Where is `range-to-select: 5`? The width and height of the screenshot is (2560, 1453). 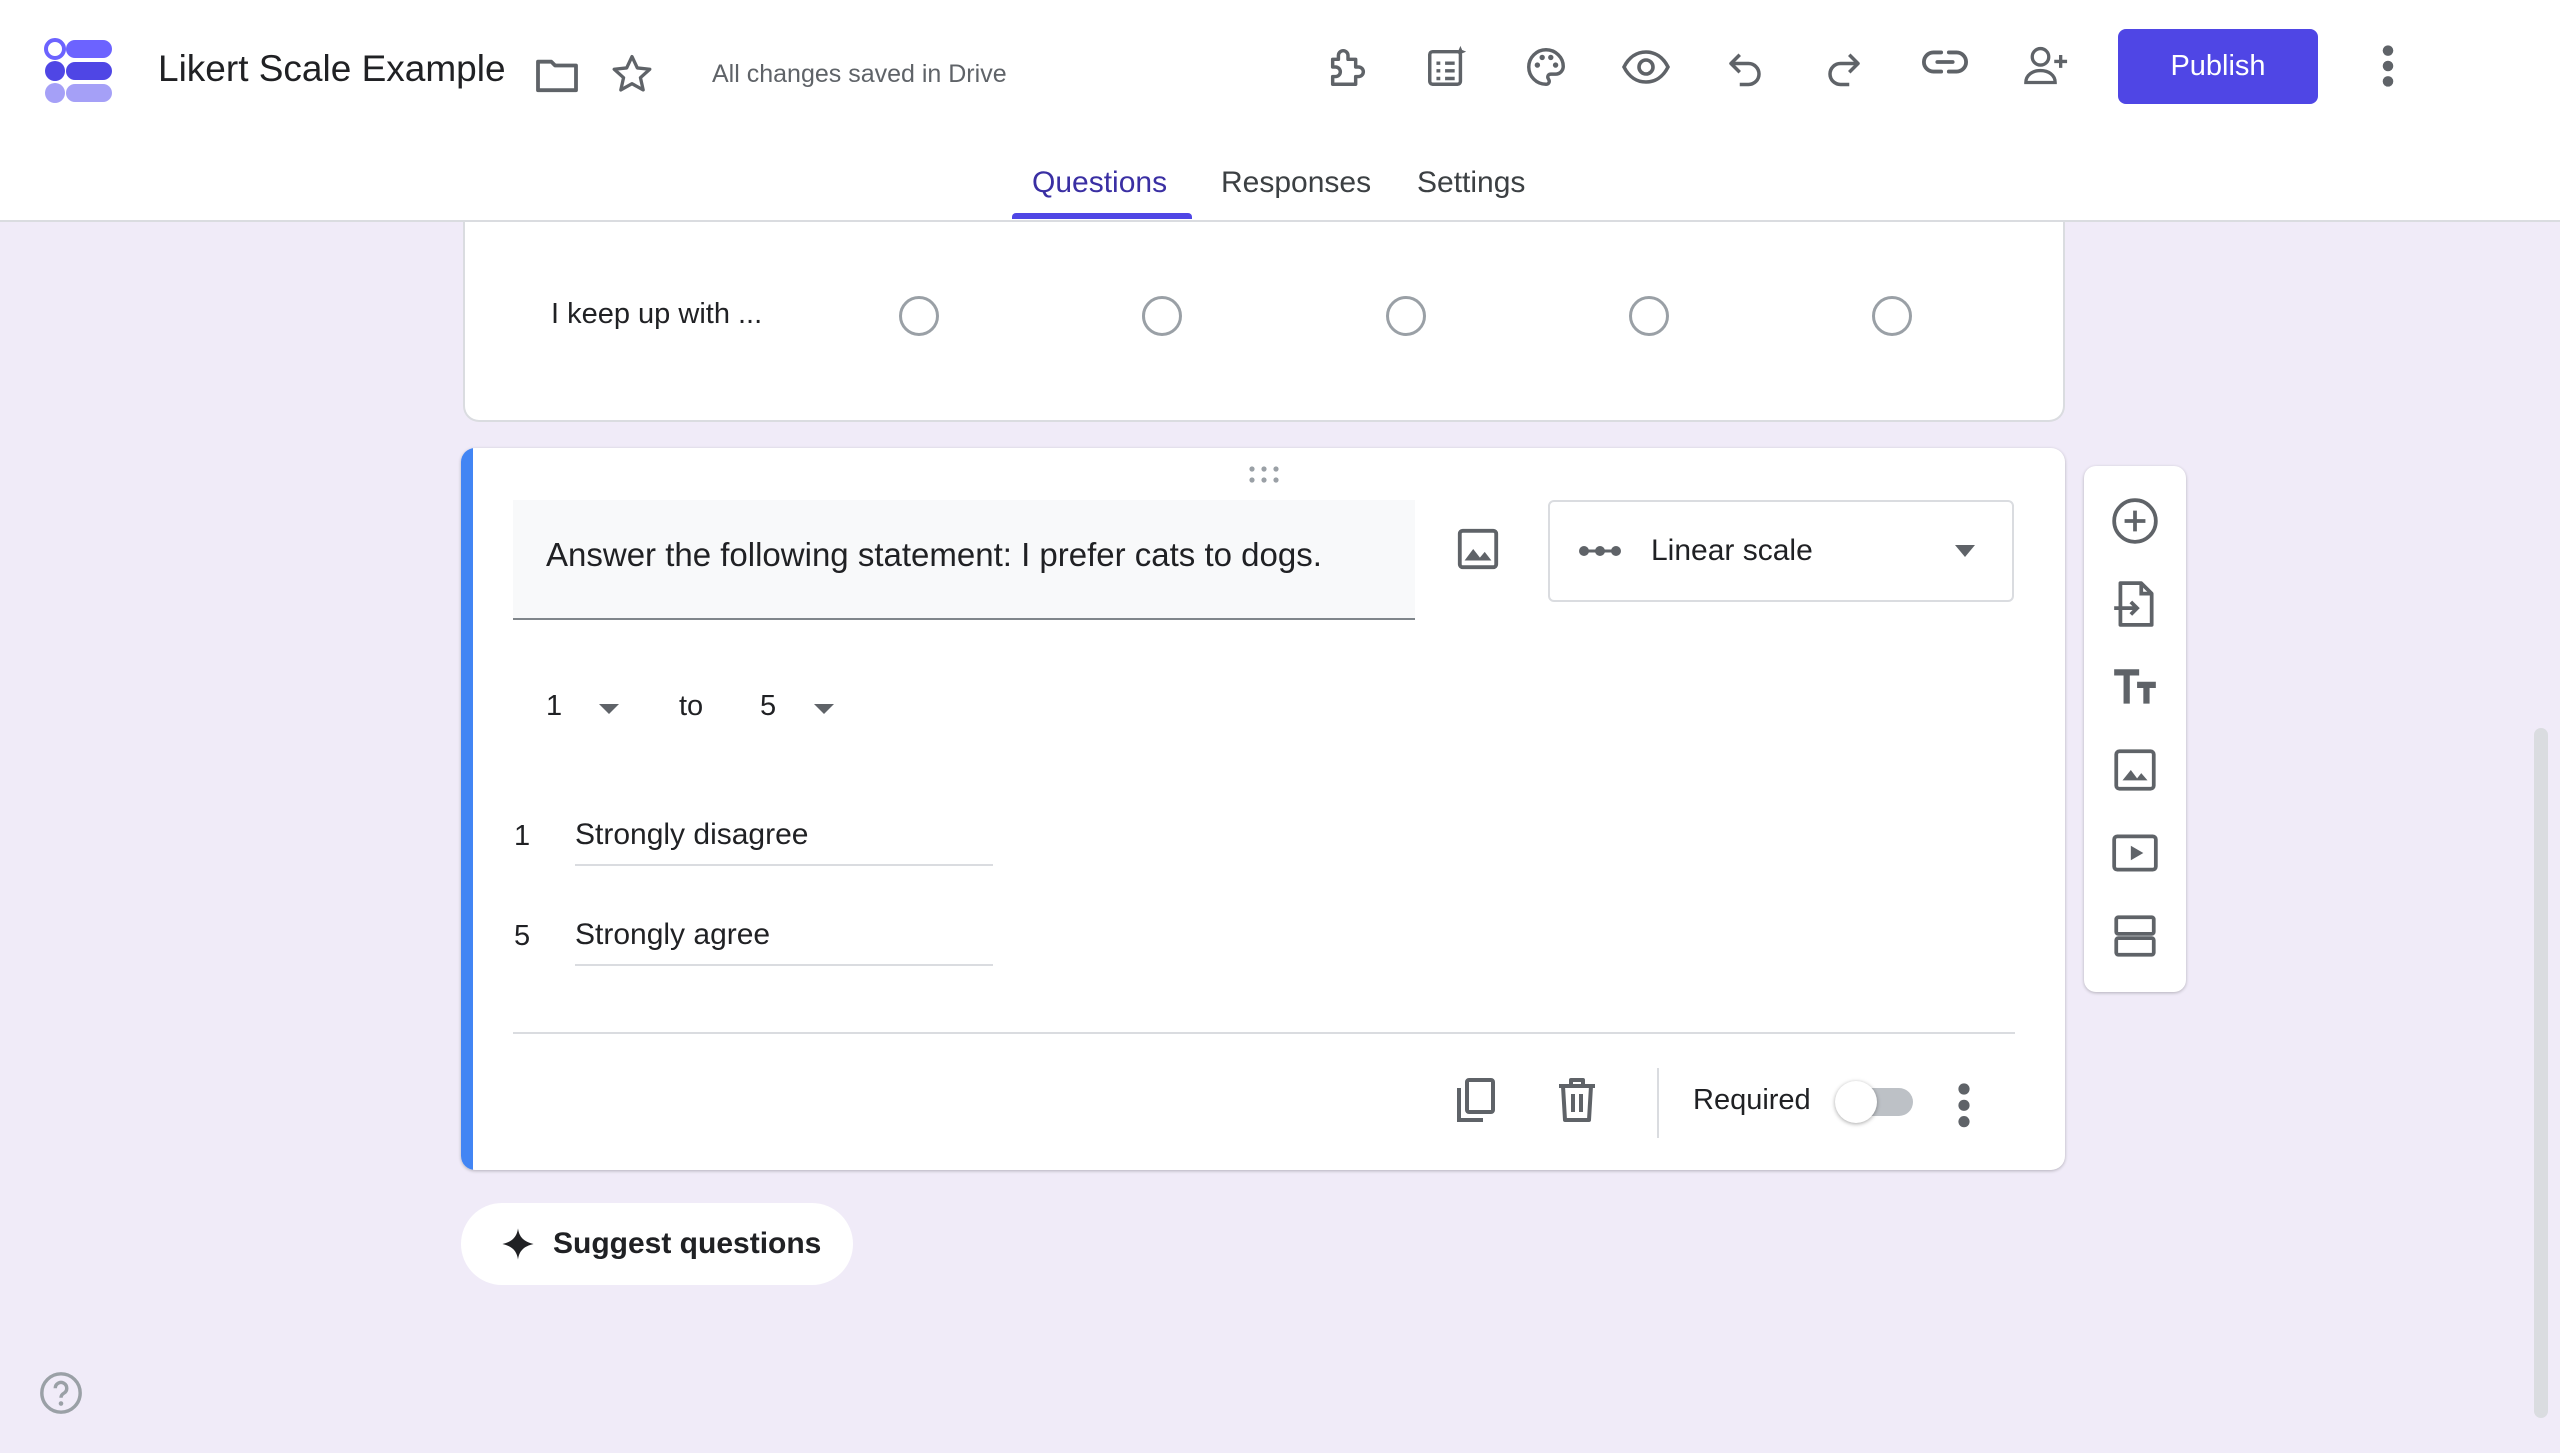
range-to-select: 5 is located at coordinates (768, 706).